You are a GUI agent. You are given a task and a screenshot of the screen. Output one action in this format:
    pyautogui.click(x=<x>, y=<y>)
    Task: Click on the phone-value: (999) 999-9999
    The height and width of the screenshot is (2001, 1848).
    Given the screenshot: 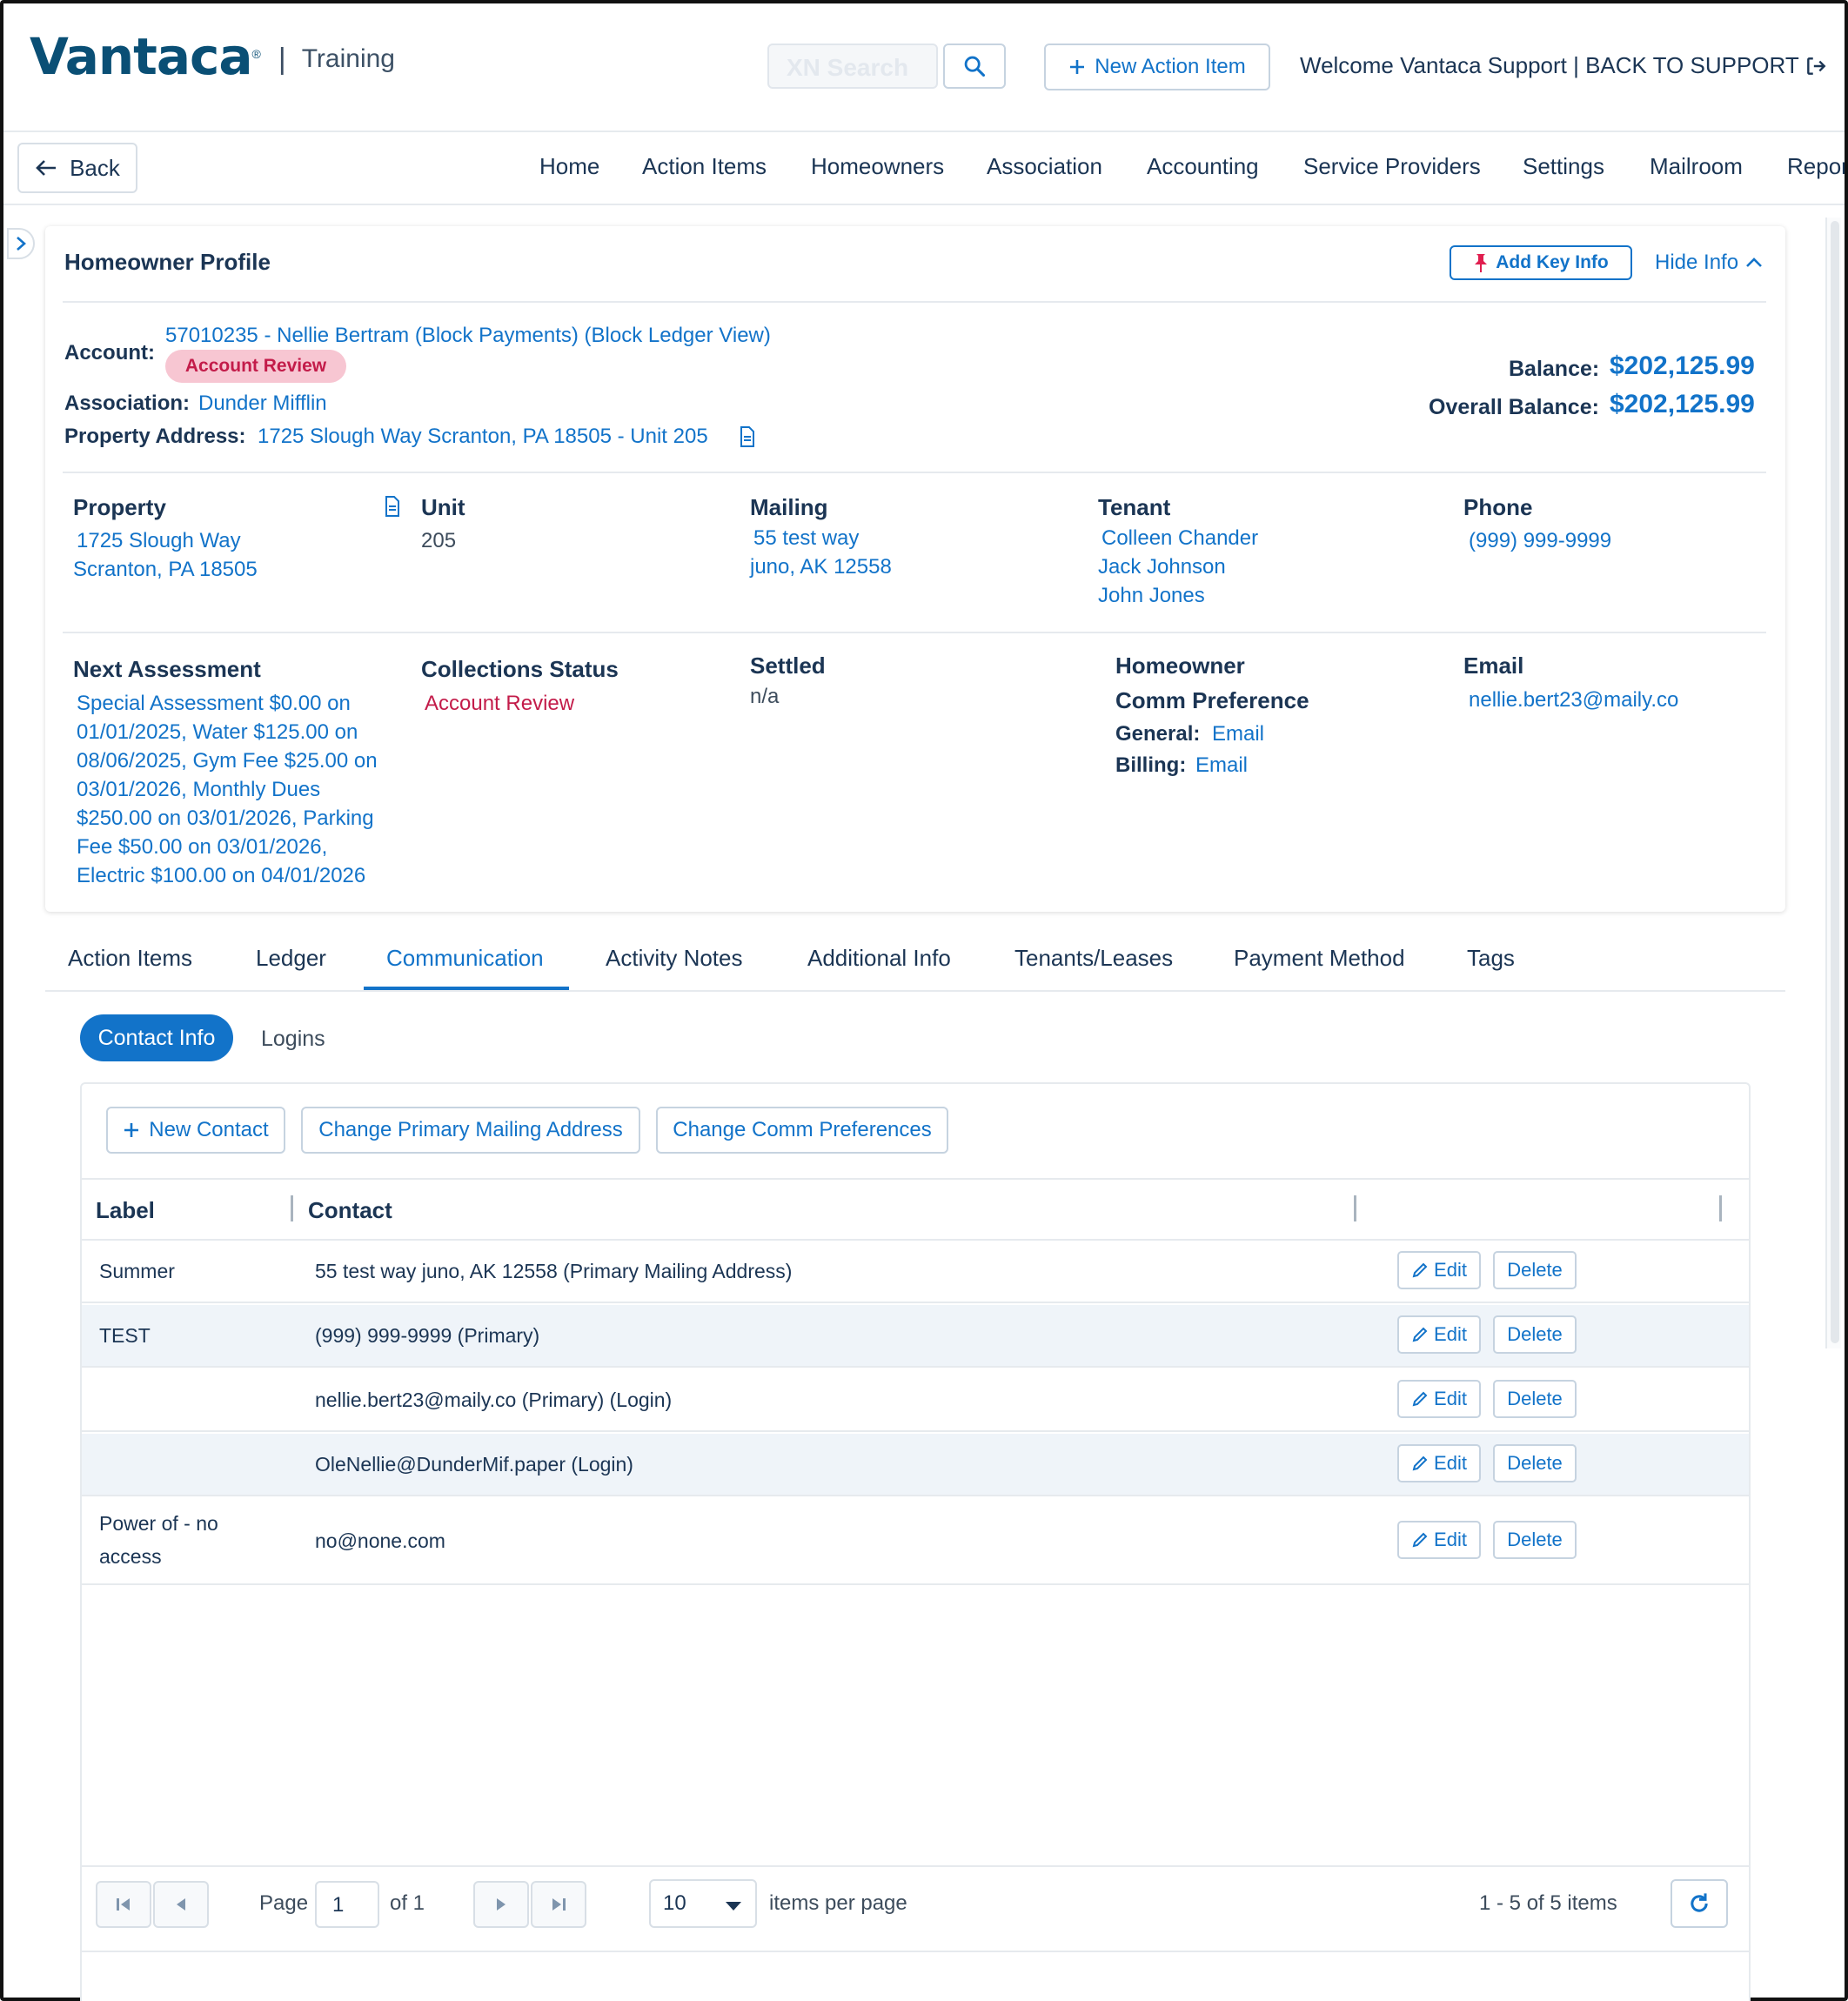 What is the action you would take?
    pyautogui.click(x=1540, y=540)
    